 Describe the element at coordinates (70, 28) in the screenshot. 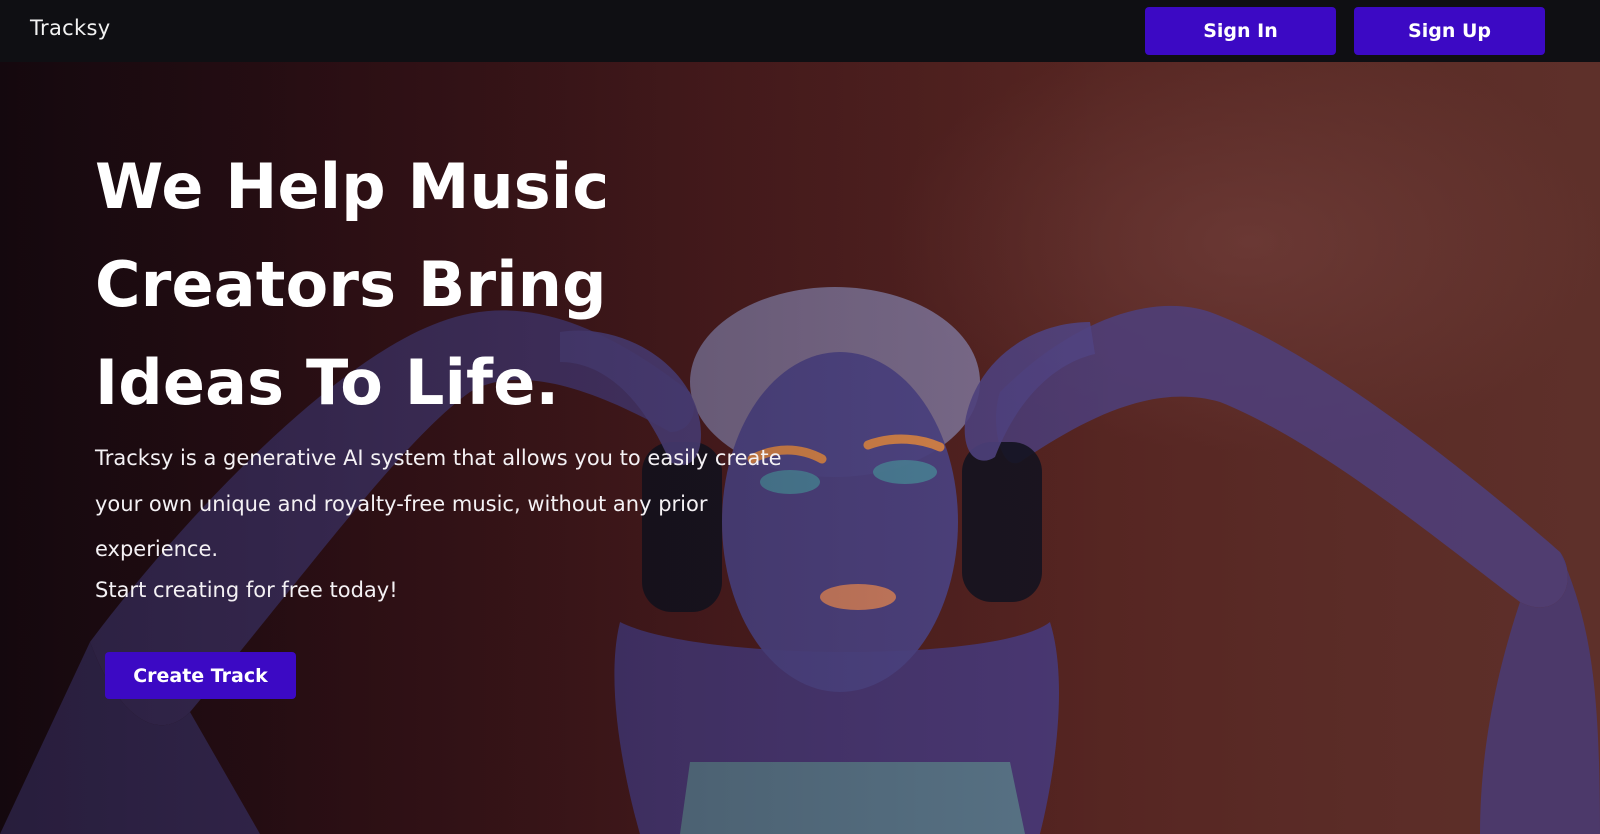

I see `brand-logo-text: Tracksy` at that location.